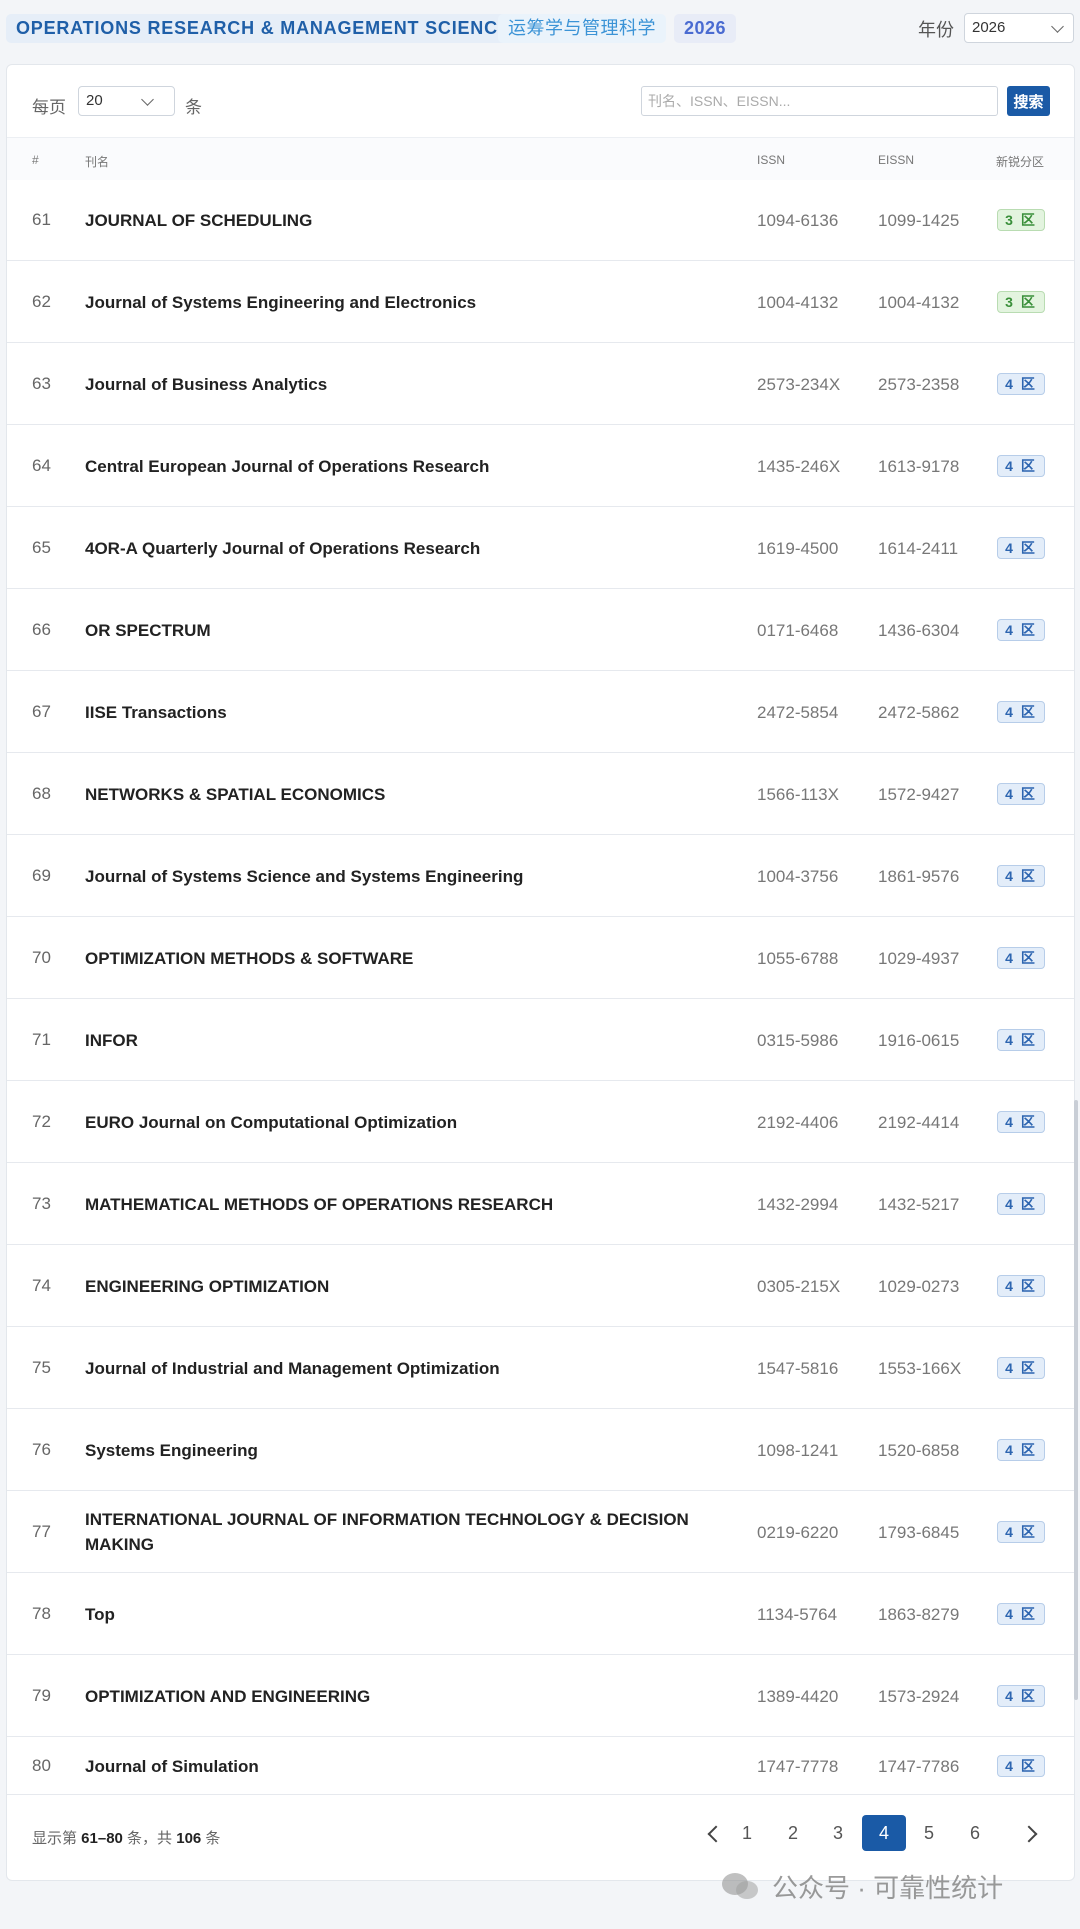  Describe the element at coordinates (405, 630) in the screenshot. I see `journal-name: OR SPECTRUM` at that location.